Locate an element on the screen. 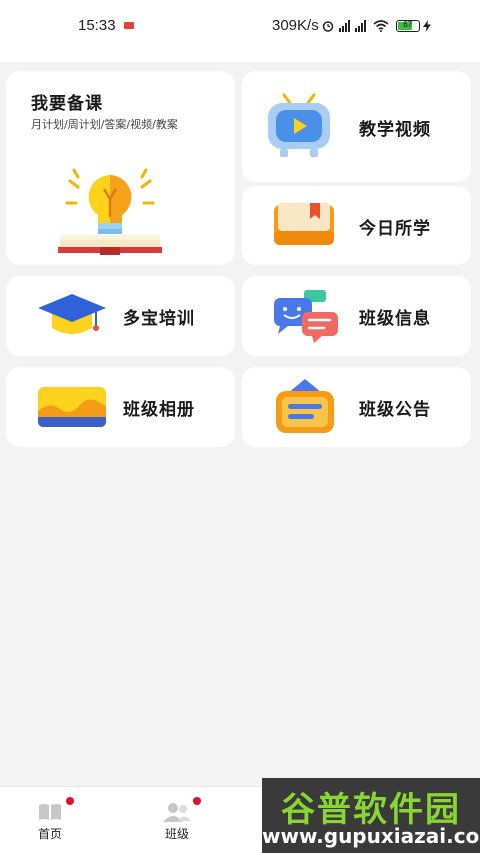 The image size is (480, 853). notice-board-icon is located at coordinates (305, 406).